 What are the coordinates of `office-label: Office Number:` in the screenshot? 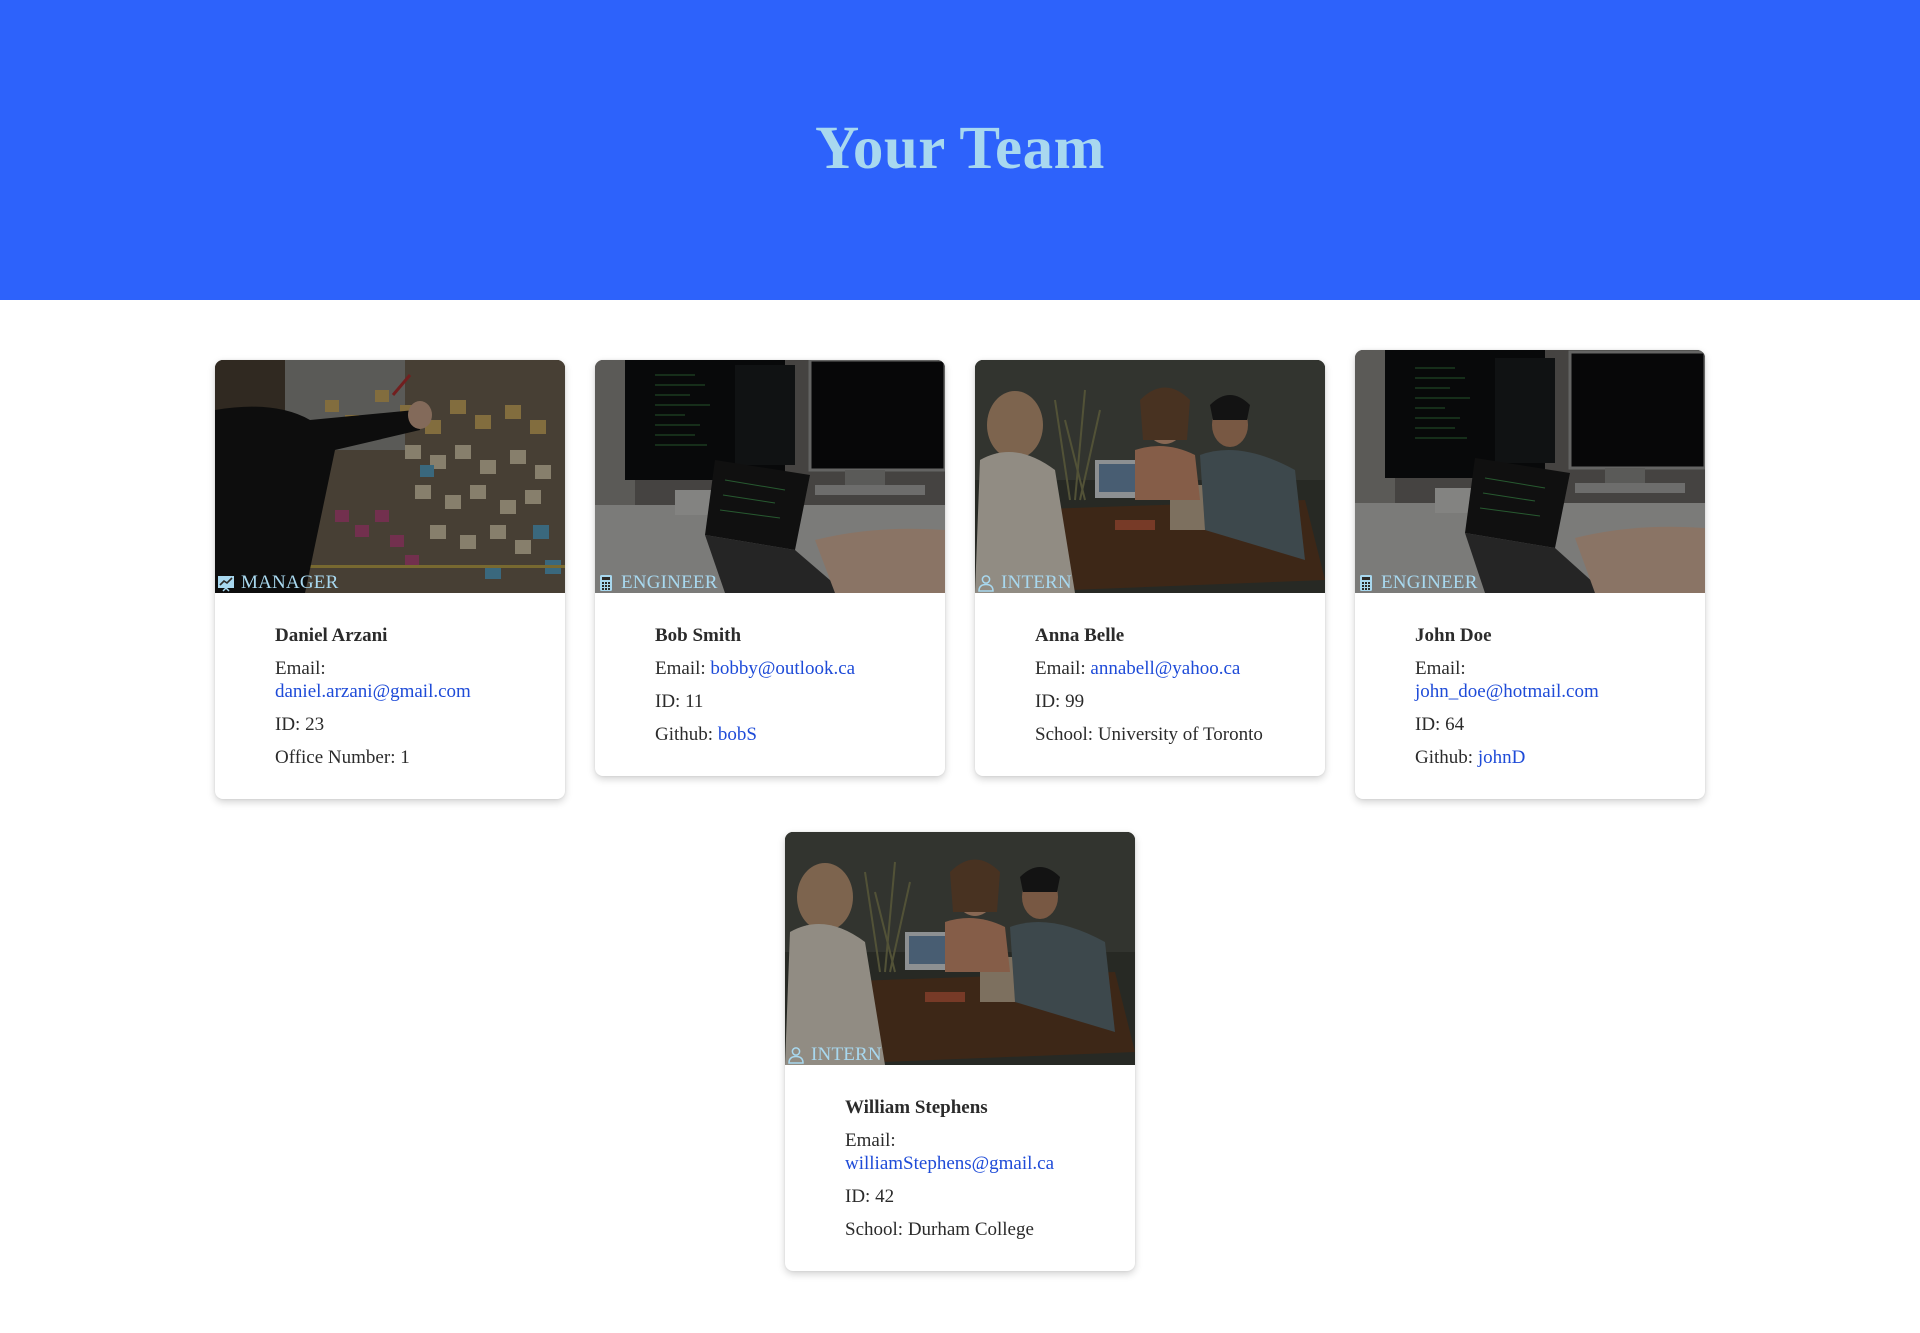 It's located at (335, 757).